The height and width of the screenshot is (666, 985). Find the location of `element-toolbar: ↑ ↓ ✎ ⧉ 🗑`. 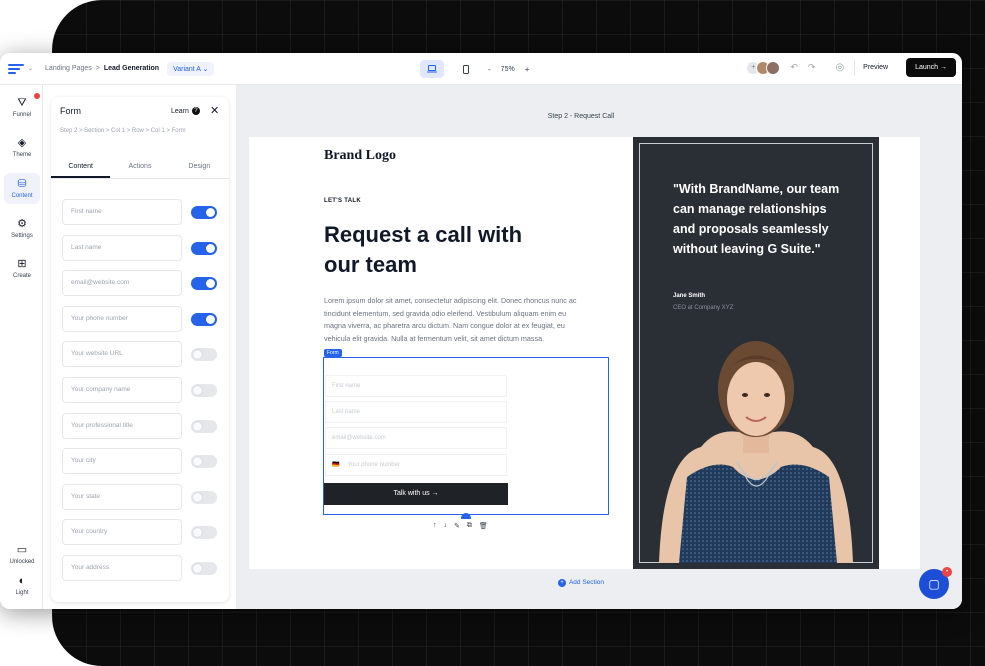

element-toolbar: ↑ ↓ ✎ ⧉ 🗑 is located at coordinates (460, 526).